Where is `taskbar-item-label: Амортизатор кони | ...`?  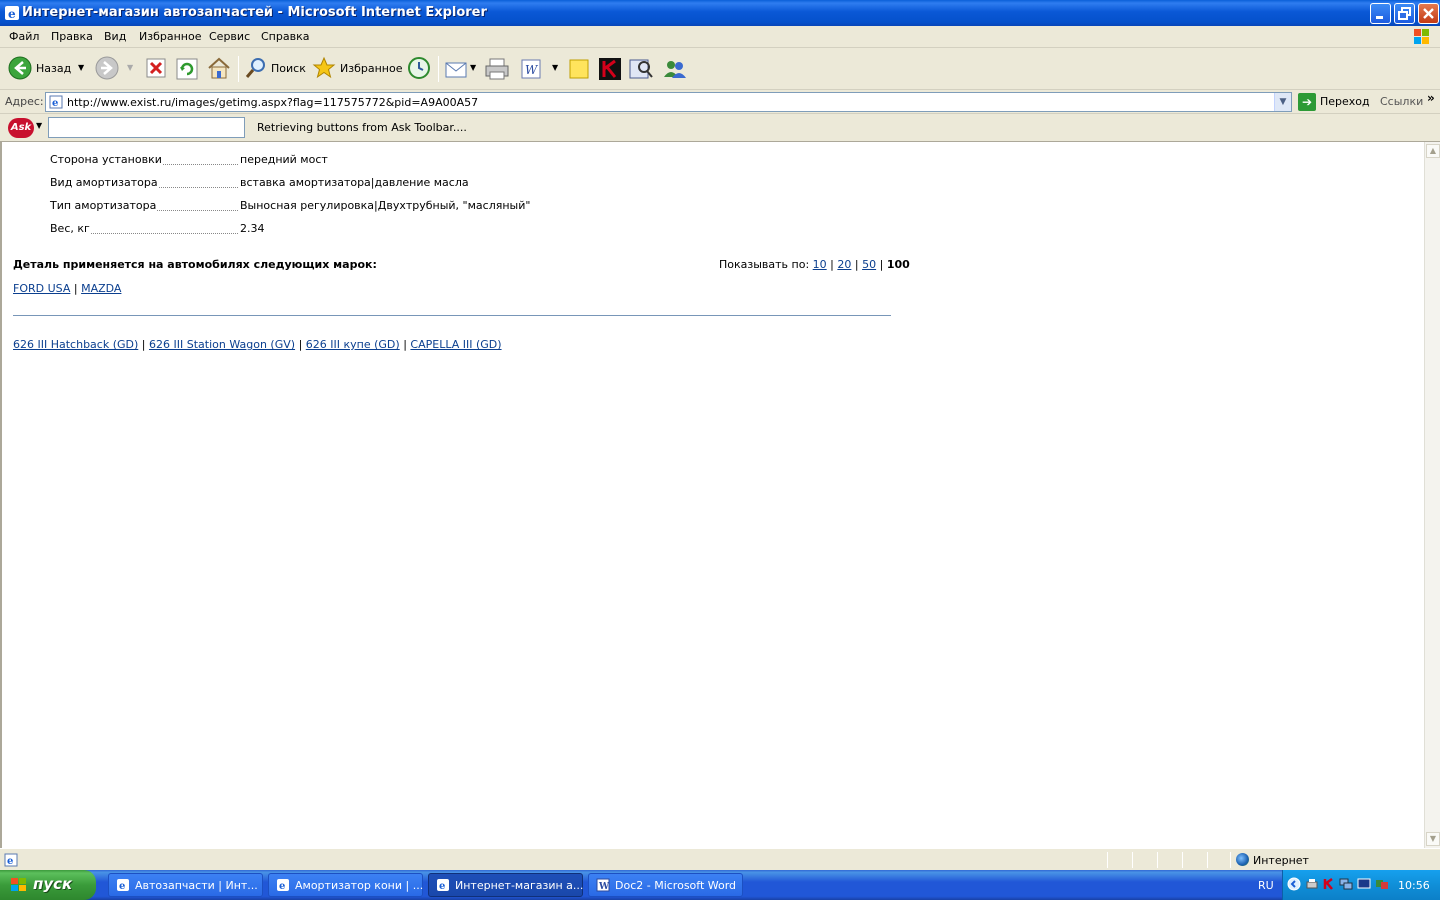 taskbar-item-label: Амортизатор кони | ... is located at coordinates (359, 885).